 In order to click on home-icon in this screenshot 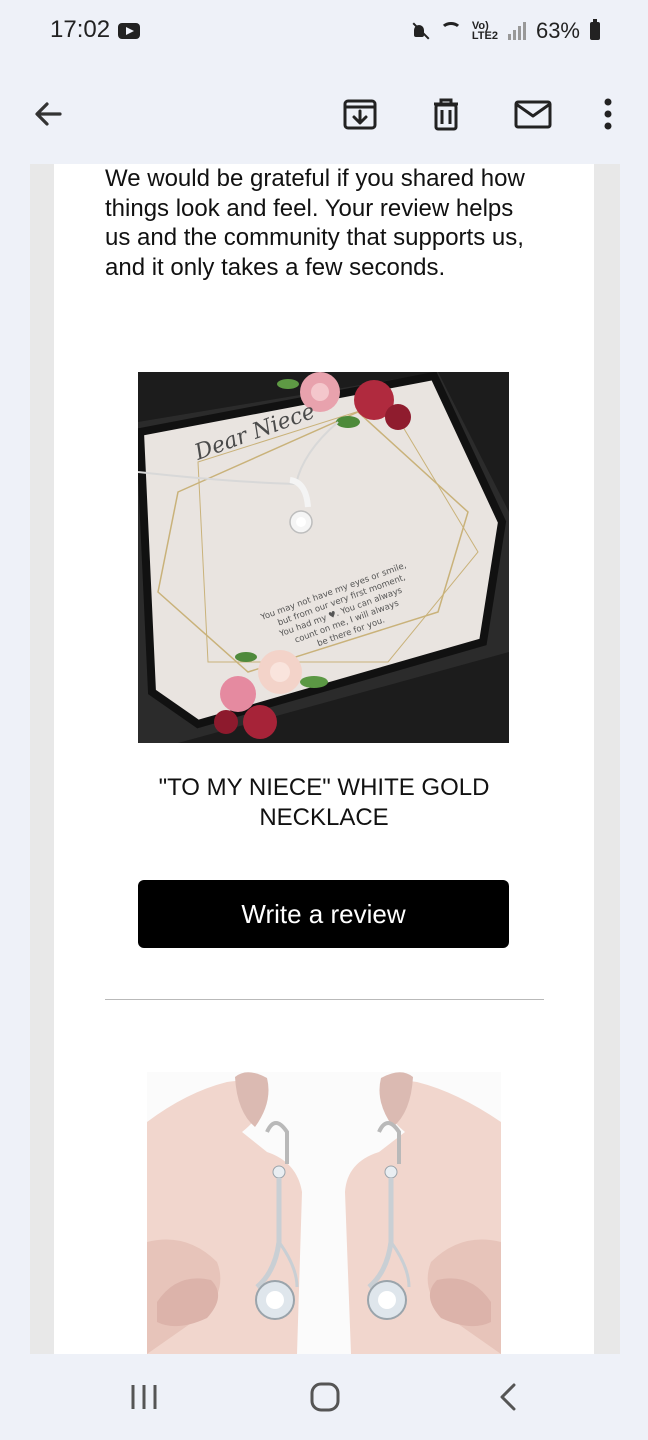, I will do `click(325, 1397)`.